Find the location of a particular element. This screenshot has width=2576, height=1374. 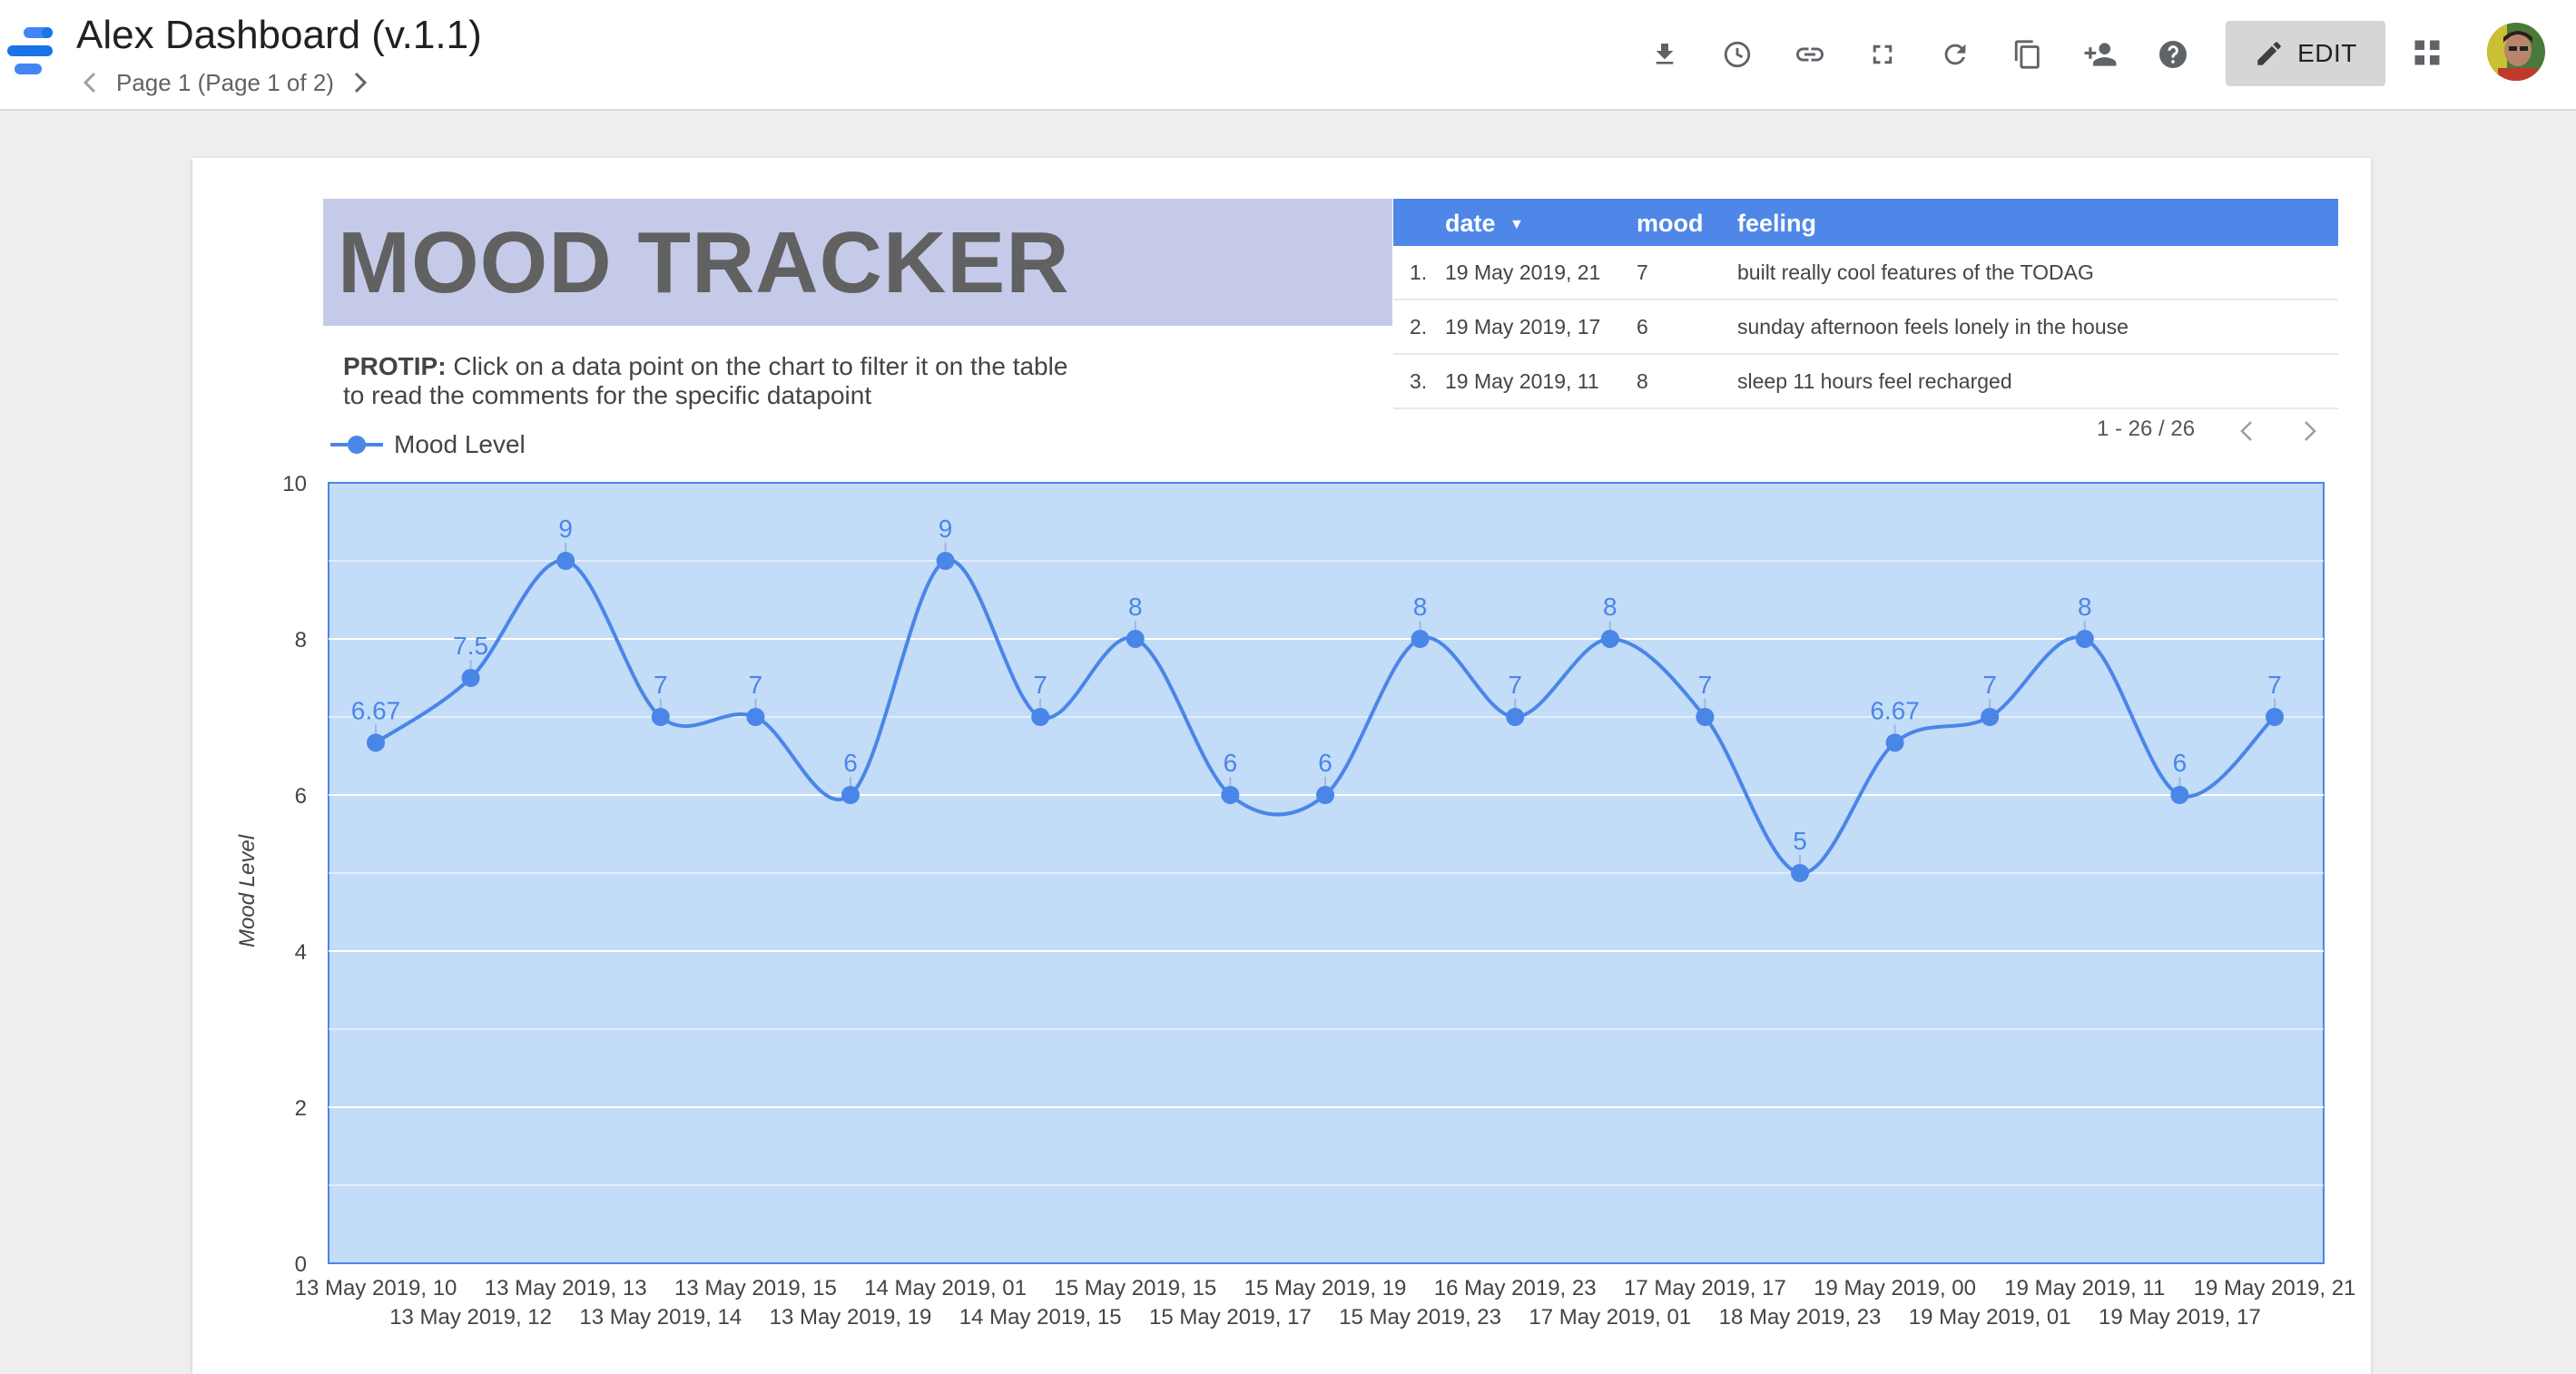

next-page-chevron-icon is located at coordinates (360, 82).